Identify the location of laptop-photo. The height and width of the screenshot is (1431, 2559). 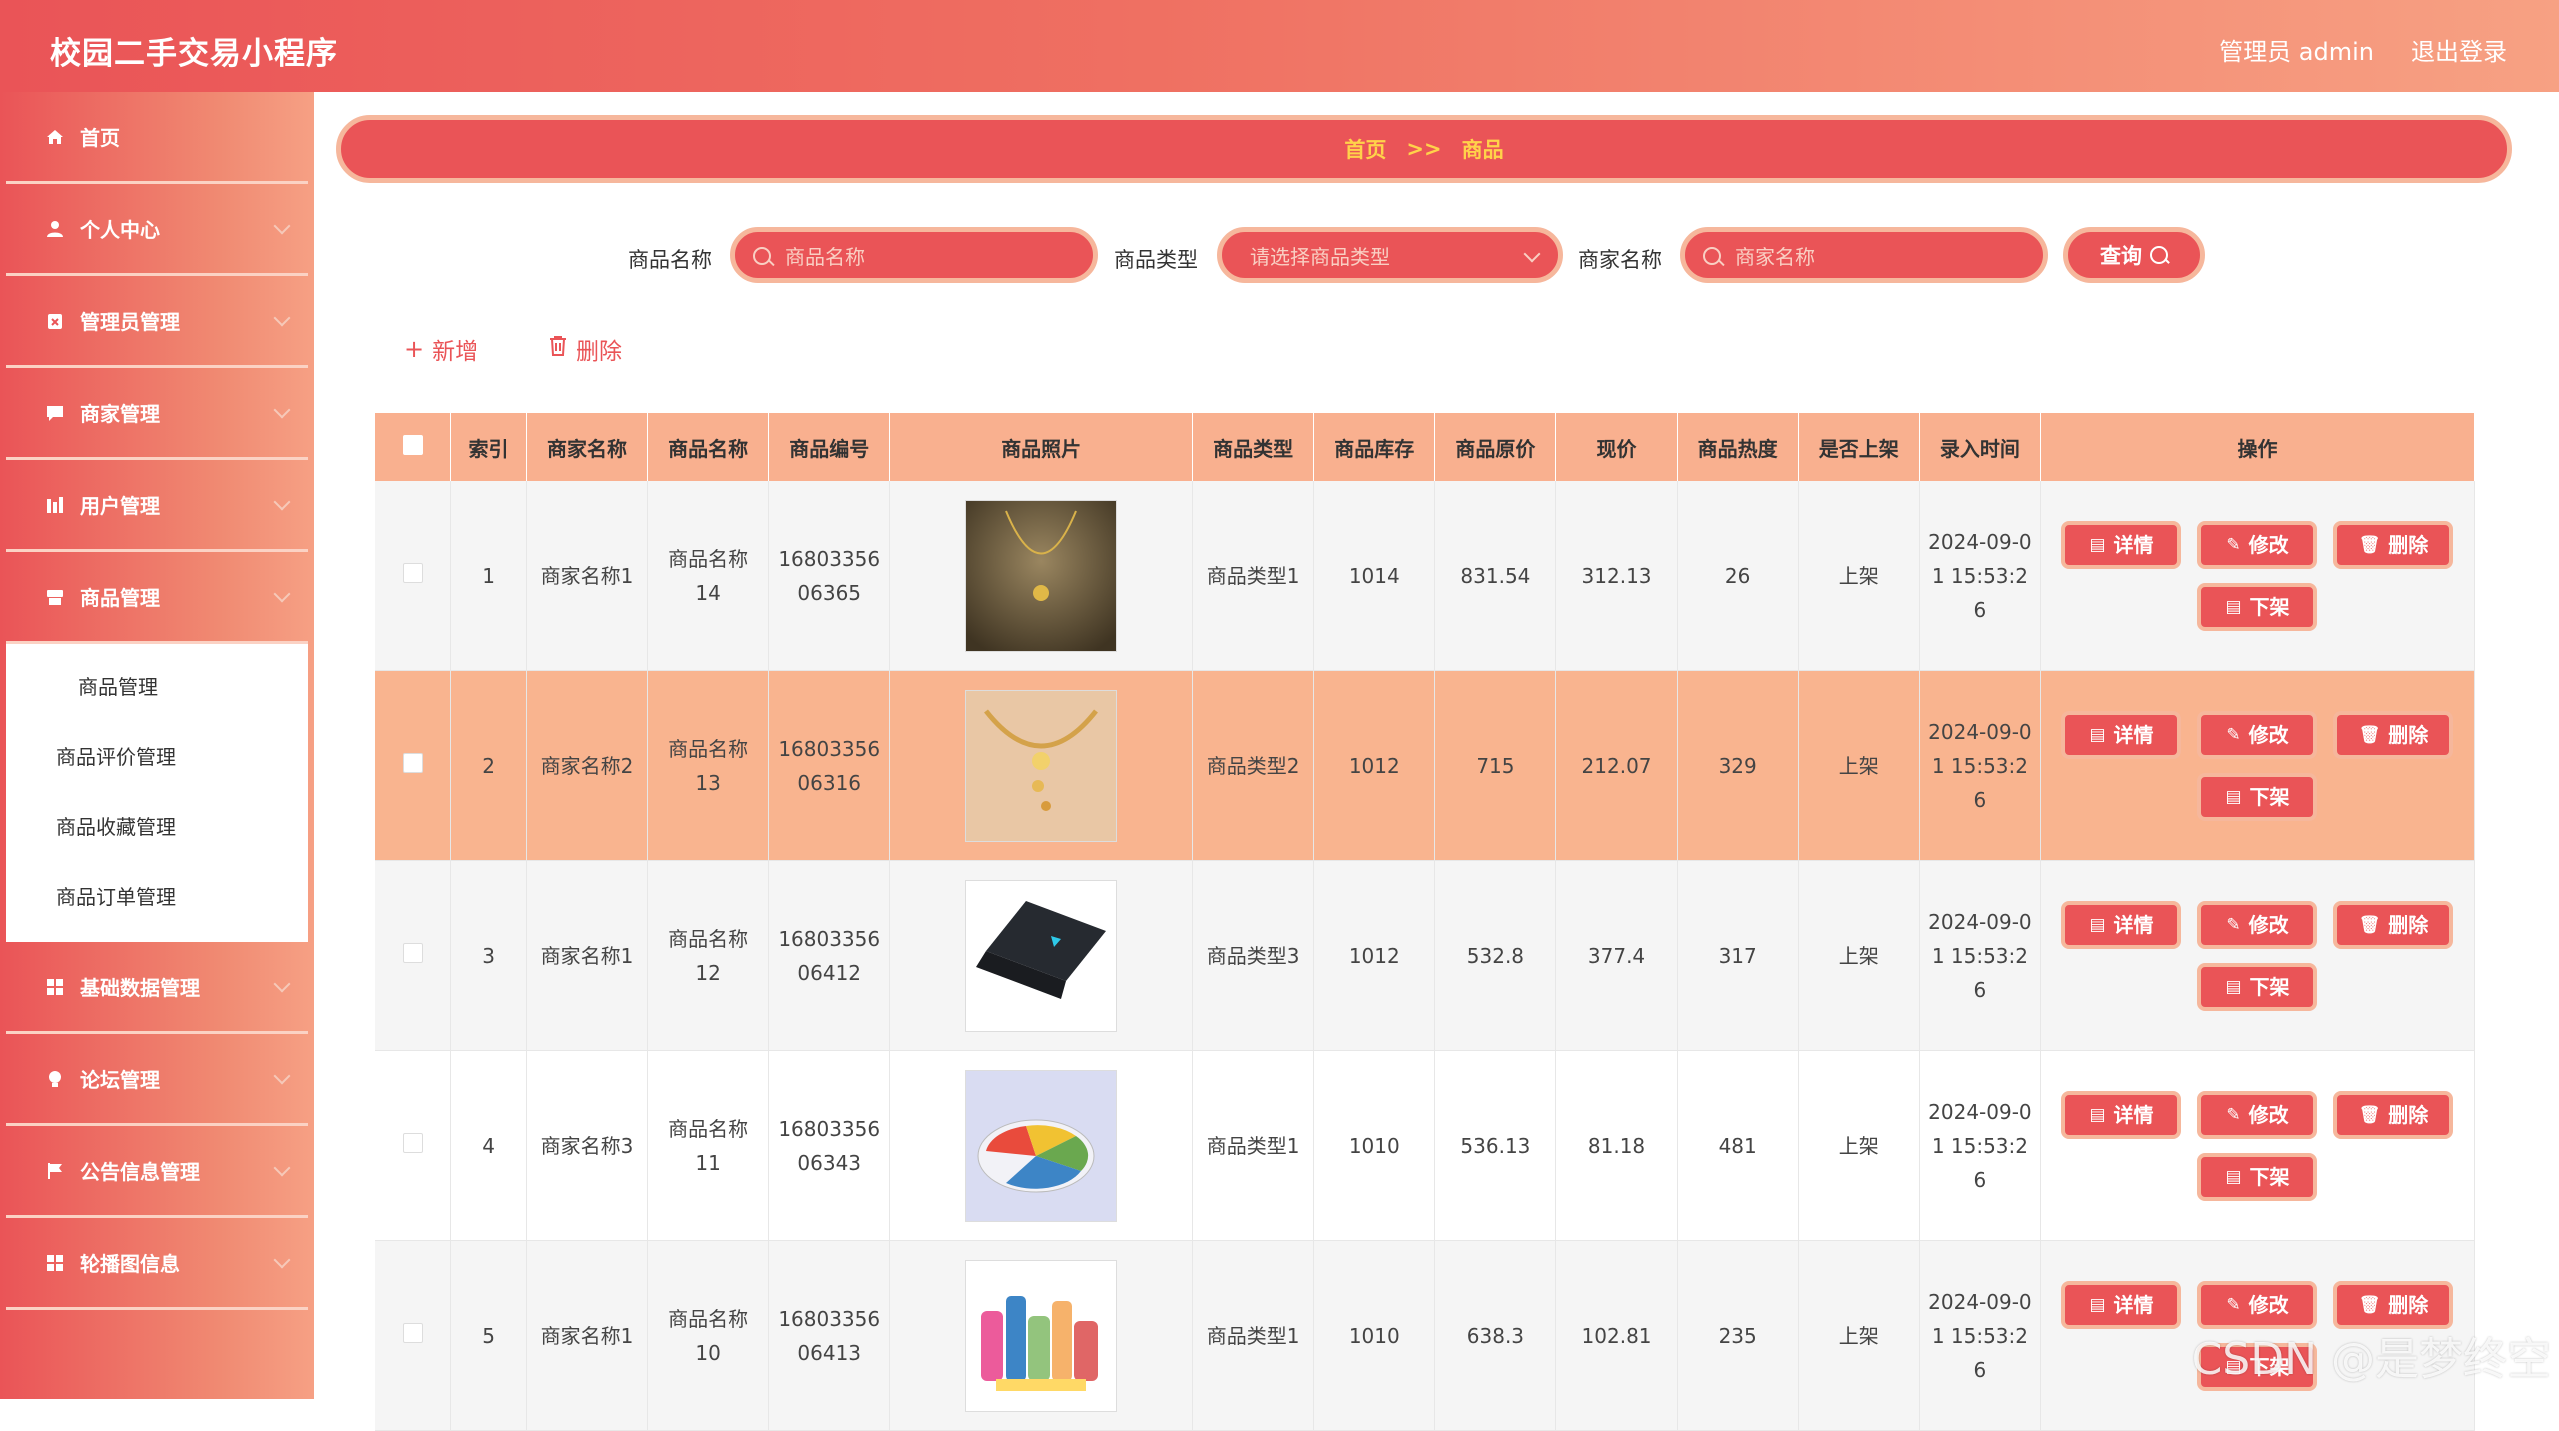
(1041, 955).